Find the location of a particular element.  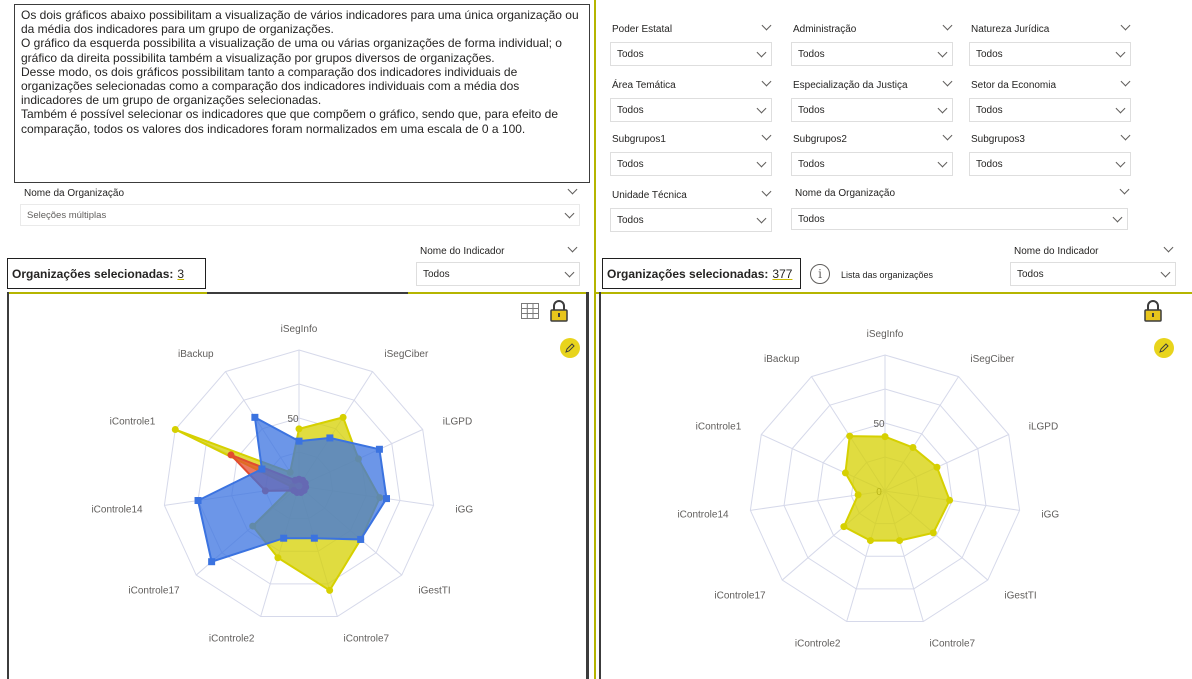

right-indicator-slicer-dropdown: Todos is located at coordinates (1093, 274).